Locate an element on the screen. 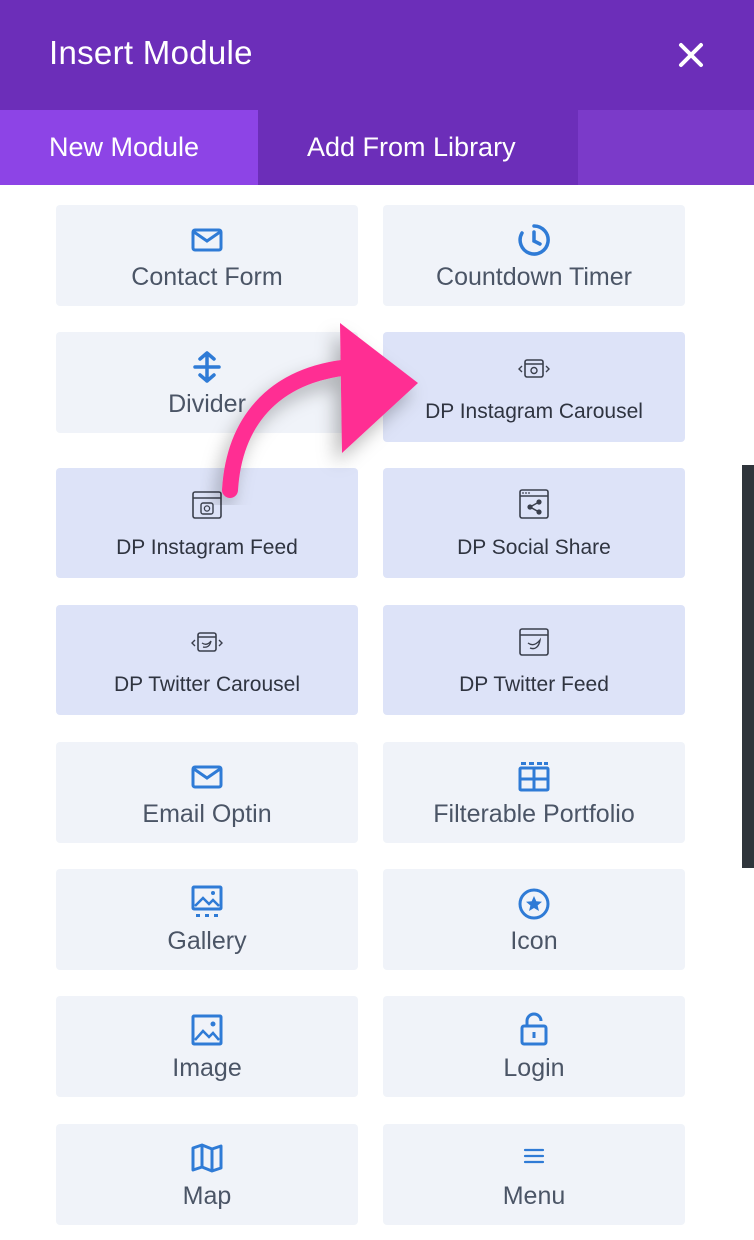  module-label: DP Twitter Feed is located at coordinates (534, 684).